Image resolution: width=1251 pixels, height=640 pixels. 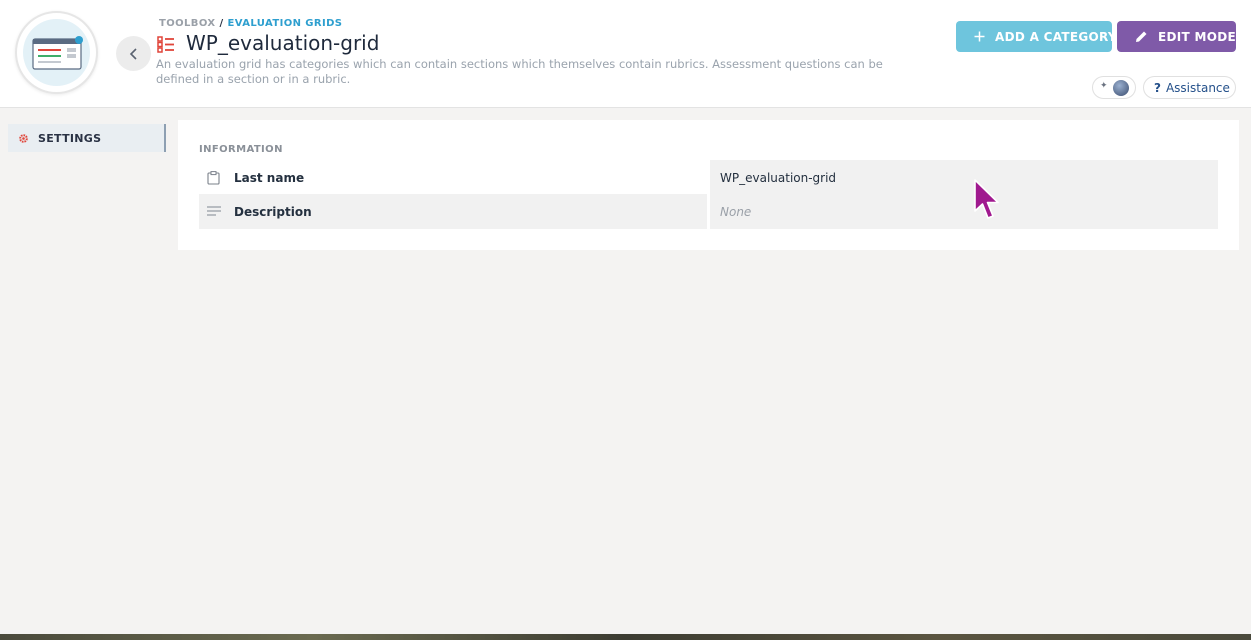 I want to click on edit-mode-label: EDIT MODE, so click(x=1197, y=36).